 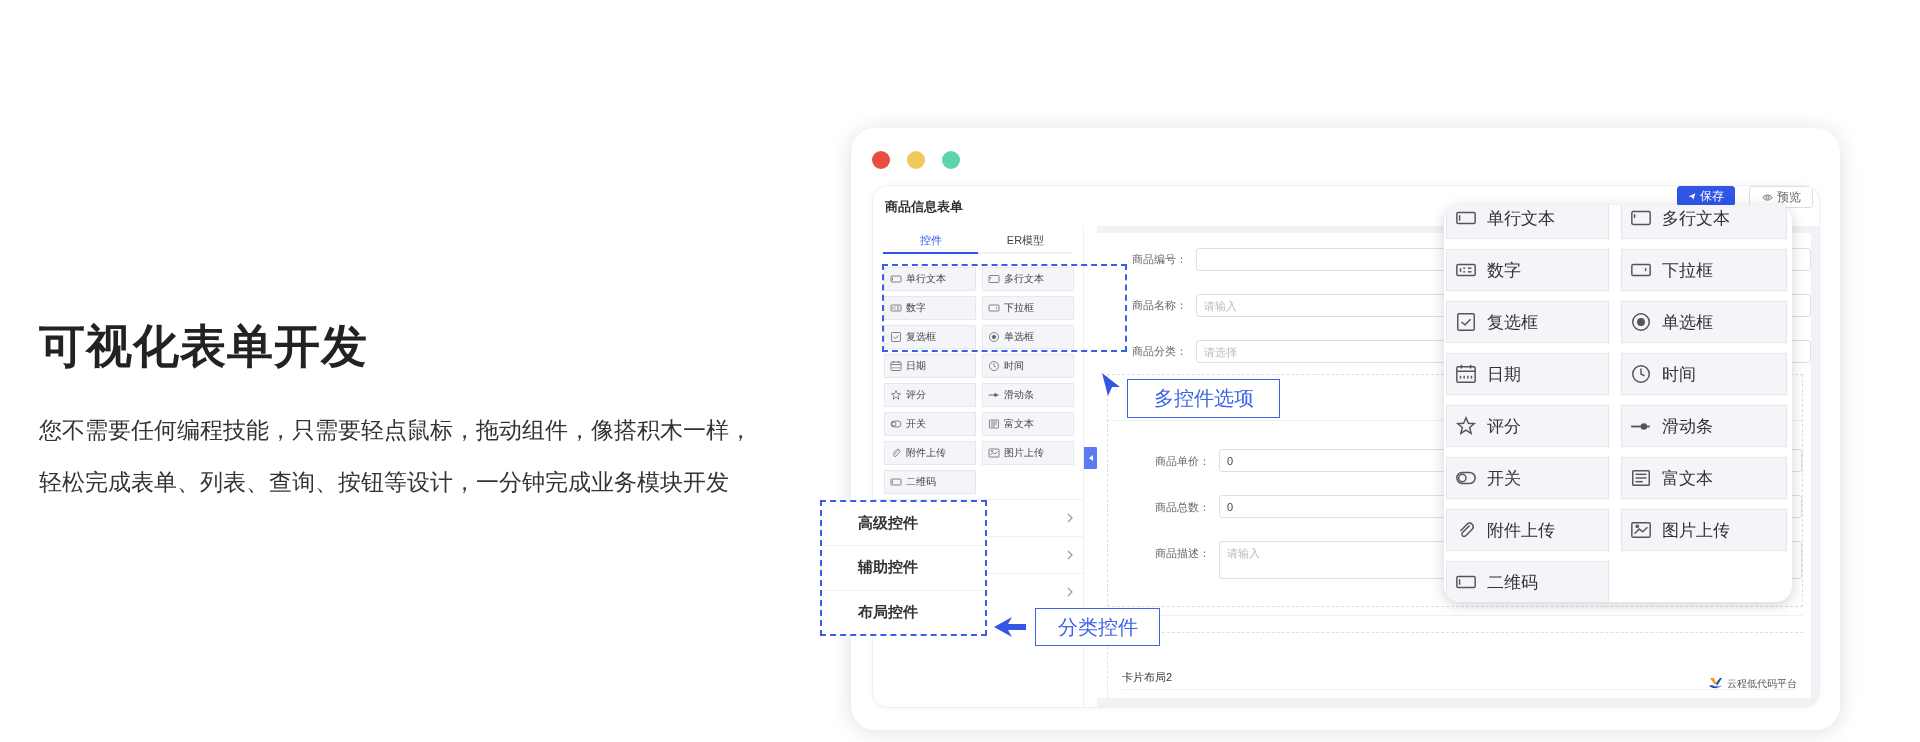 I want to click on category-item: 高级控件, so click(x=903, y=524).